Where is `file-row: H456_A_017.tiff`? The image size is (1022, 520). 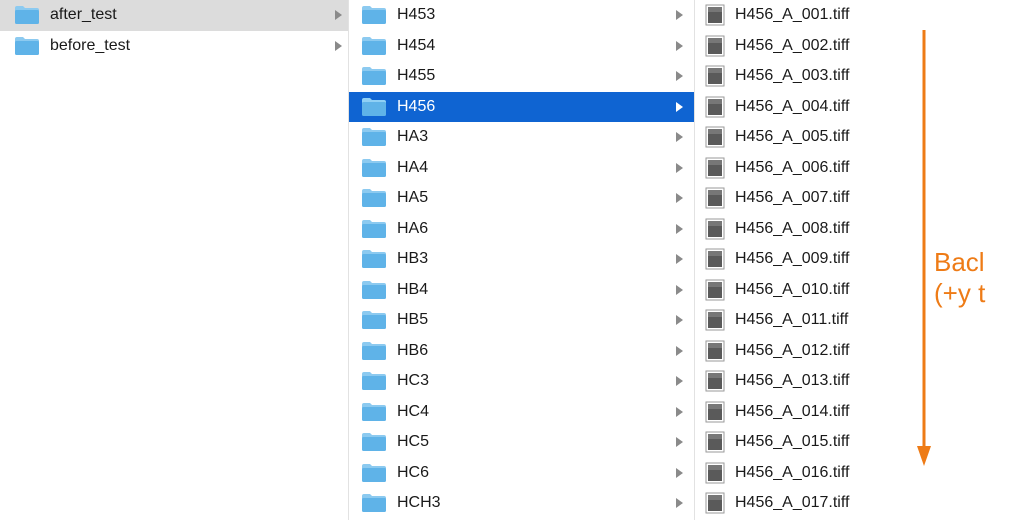
file-row: H456_A_017.tiff is located at coordinates (801, 503).